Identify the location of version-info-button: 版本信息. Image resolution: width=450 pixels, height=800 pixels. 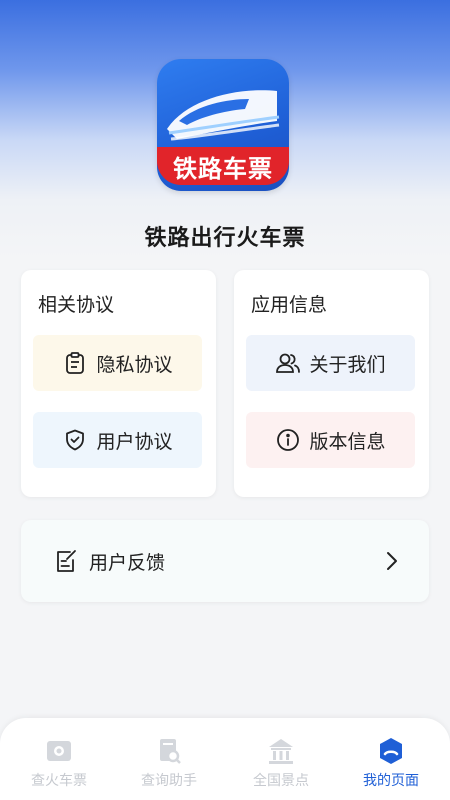
(330, 440).